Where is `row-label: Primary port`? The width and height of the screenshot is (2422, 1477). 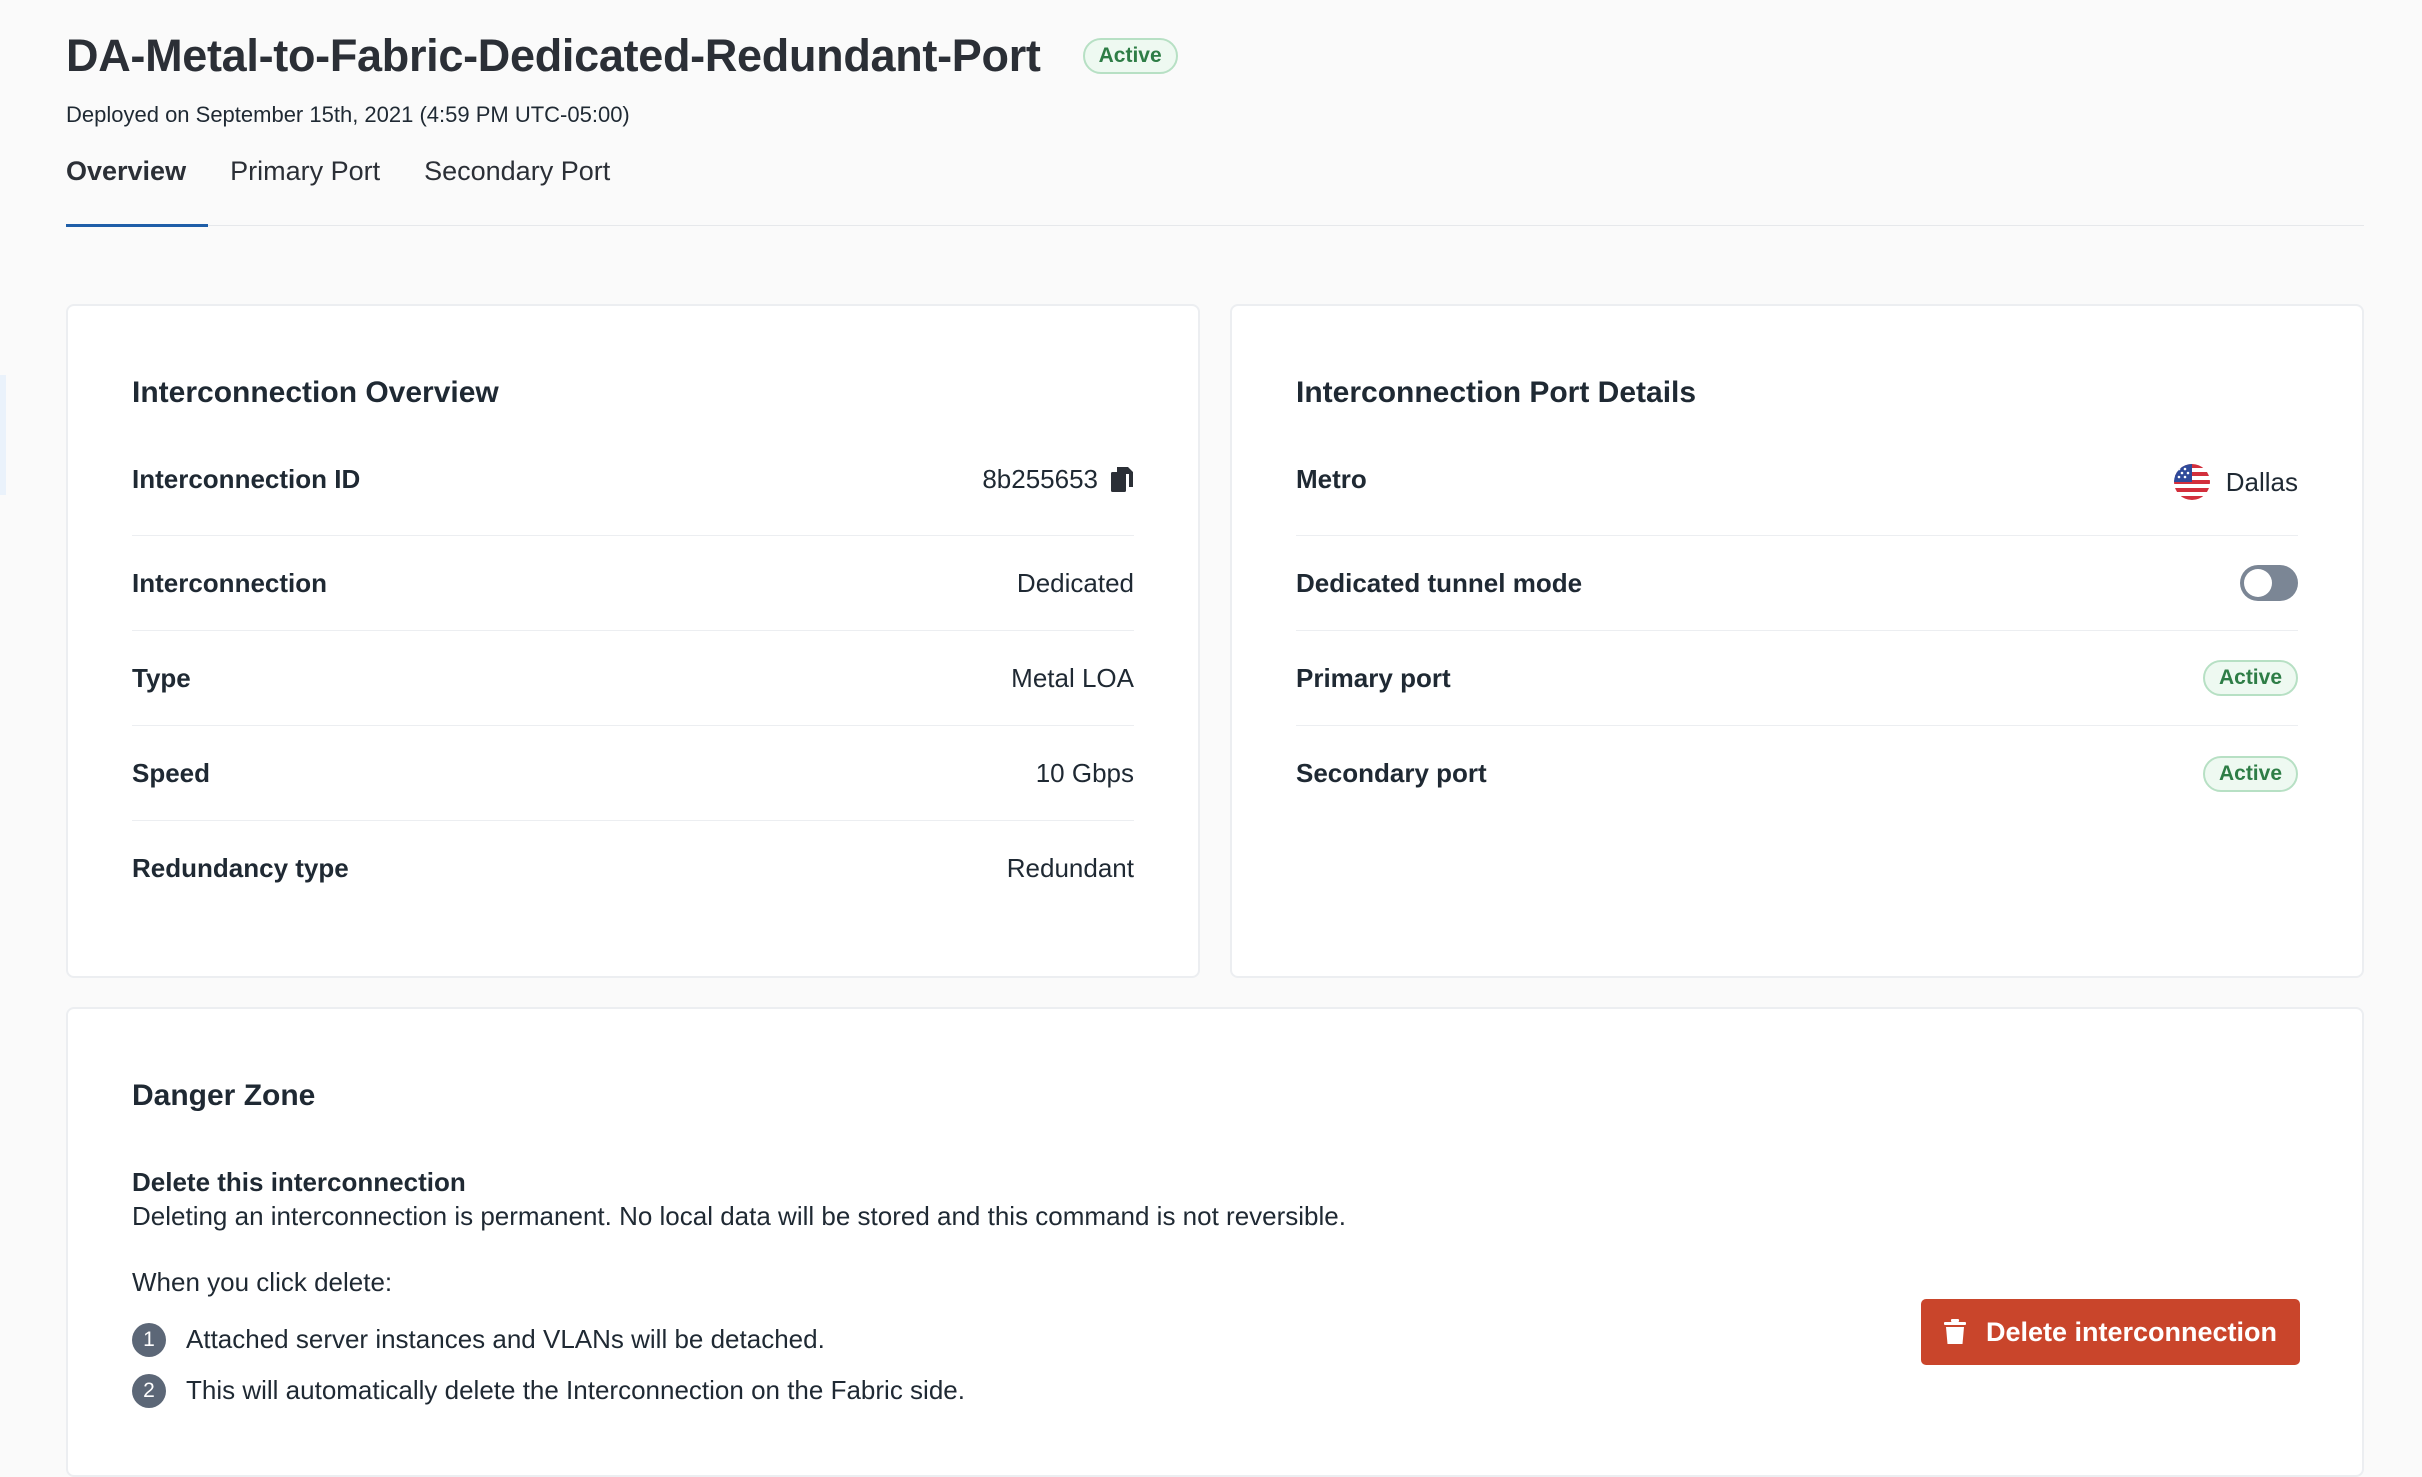
row-label: Primary port is located at coordinates (1373, 677).